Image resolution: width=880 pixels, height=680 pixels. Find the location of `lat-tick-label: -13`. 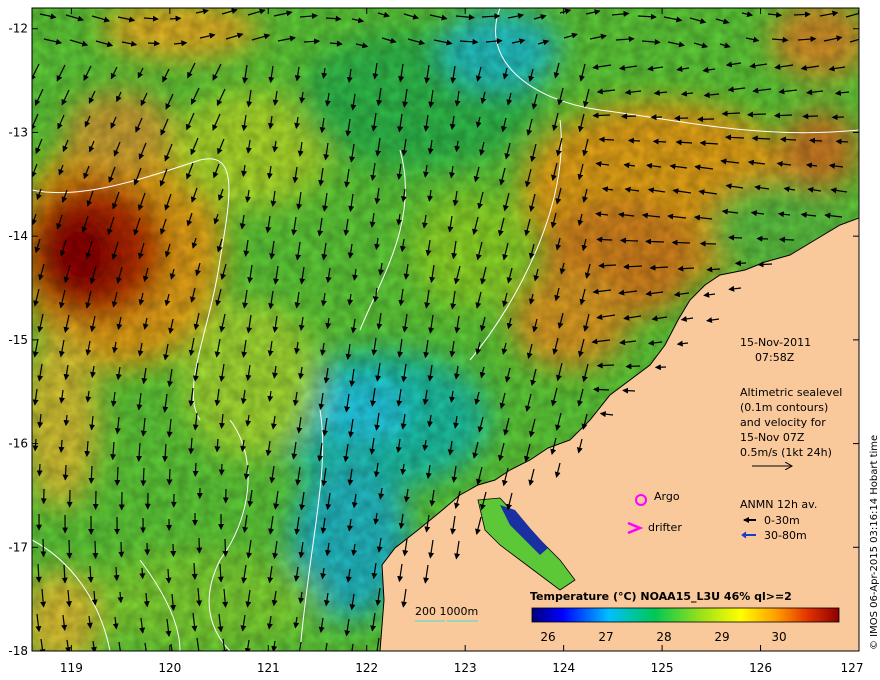

lat-tick-label: -13 is located at coordinates (18, 132).